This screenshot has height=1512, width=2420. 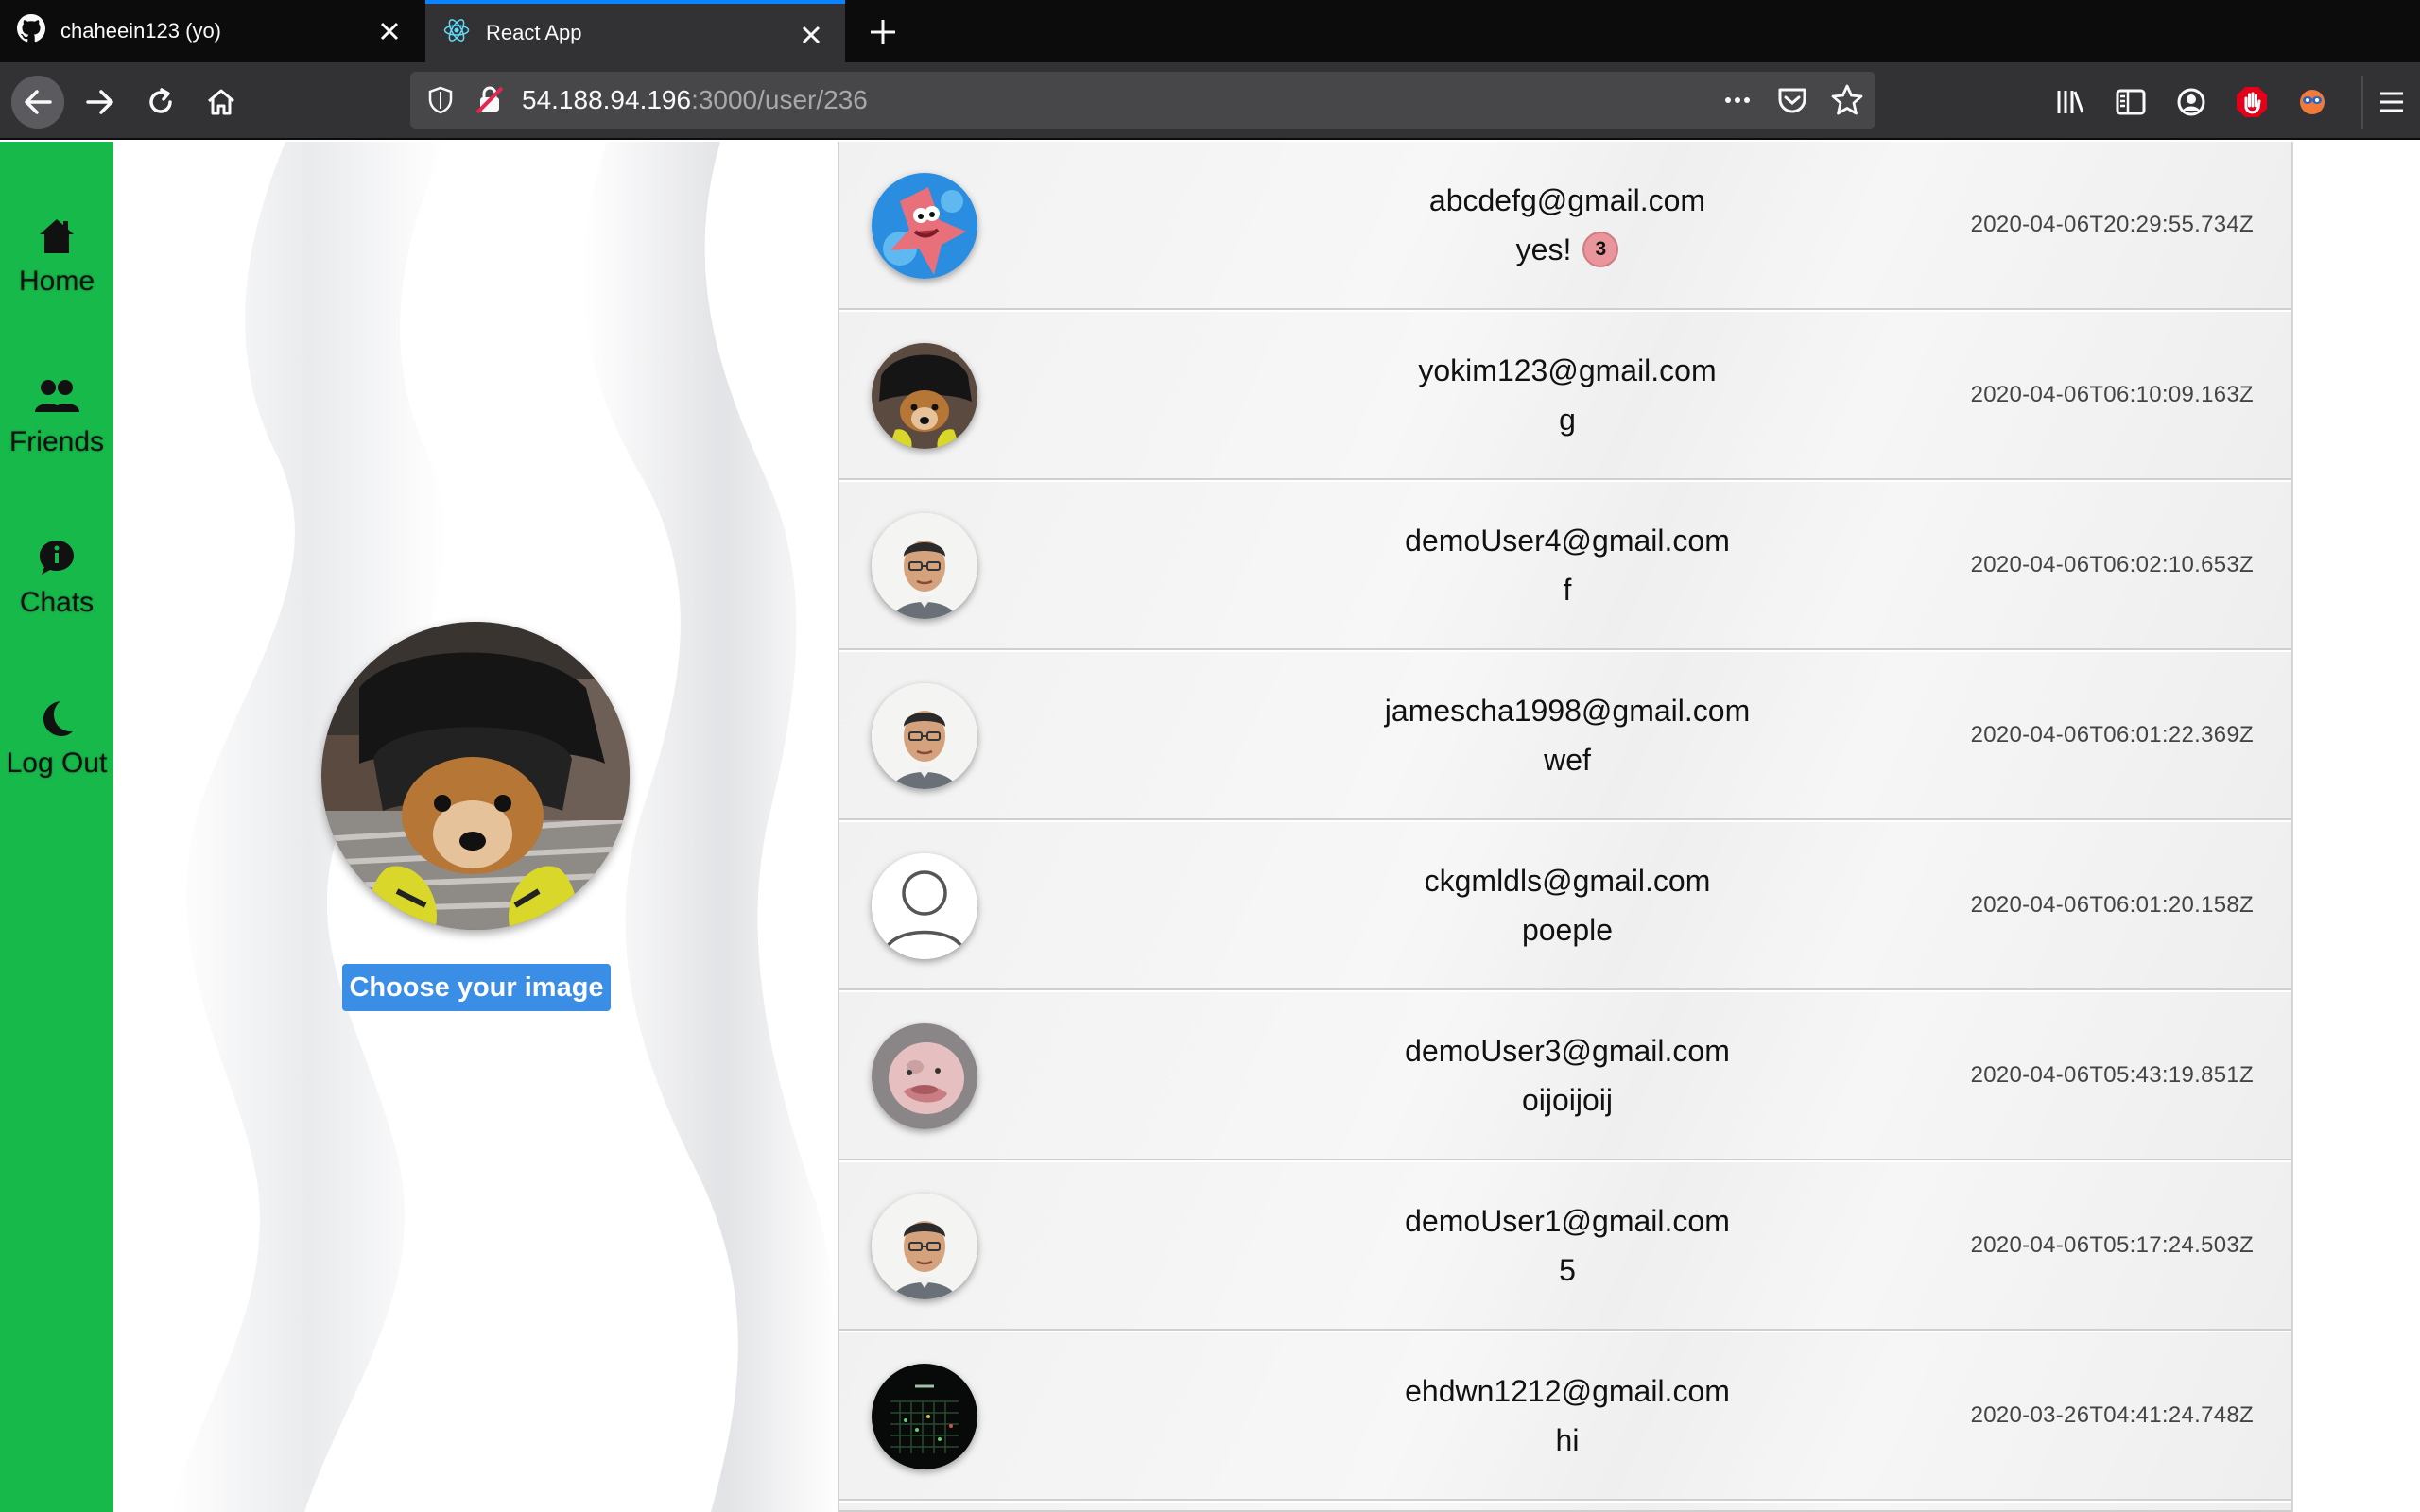 What do you see at coordinates (1567, 200) in the screenshot?
I see `chat-email: abcdefg@gmail.com` at bounding box center [1567, 200].